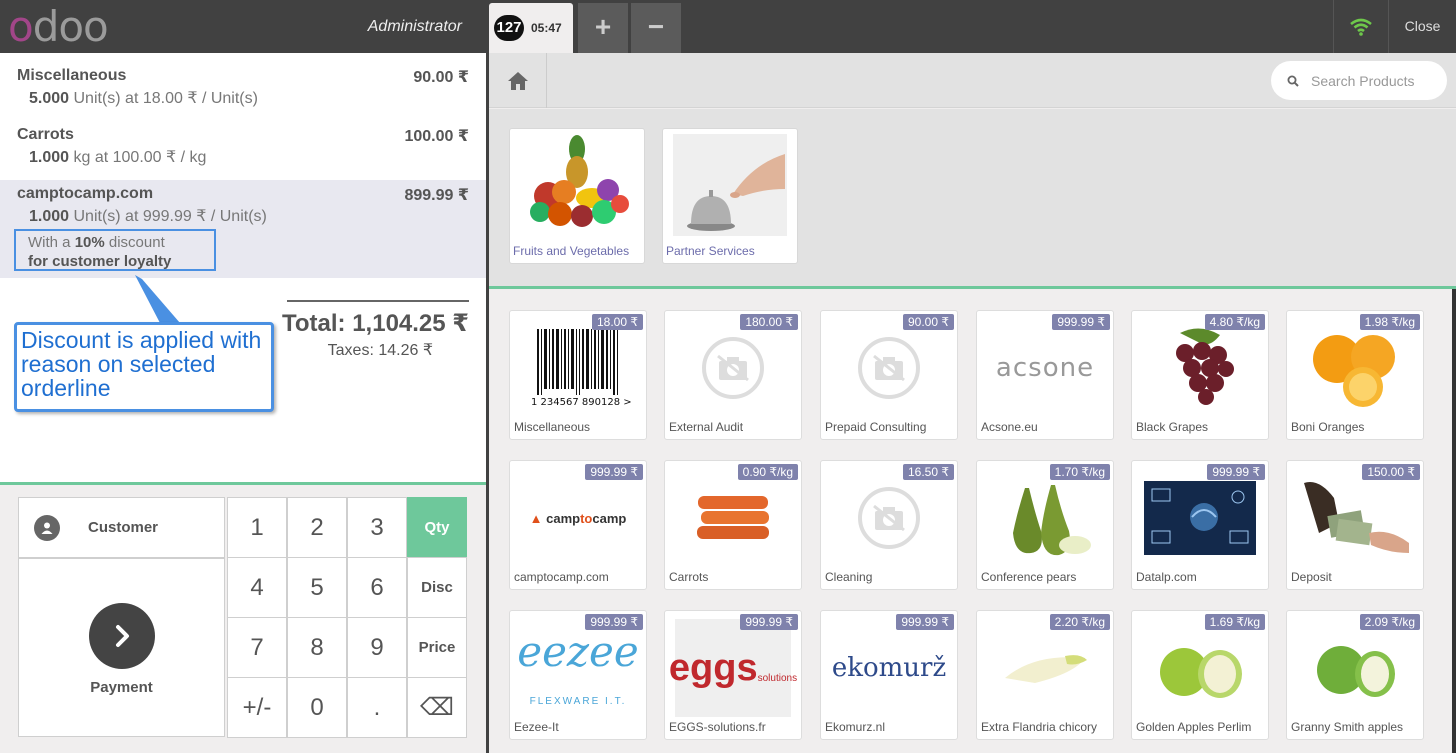 Image resolution: width=1456 pixels, height=753 pixels. I want to click on mode-qty-button: Qty, so click(437, 527).